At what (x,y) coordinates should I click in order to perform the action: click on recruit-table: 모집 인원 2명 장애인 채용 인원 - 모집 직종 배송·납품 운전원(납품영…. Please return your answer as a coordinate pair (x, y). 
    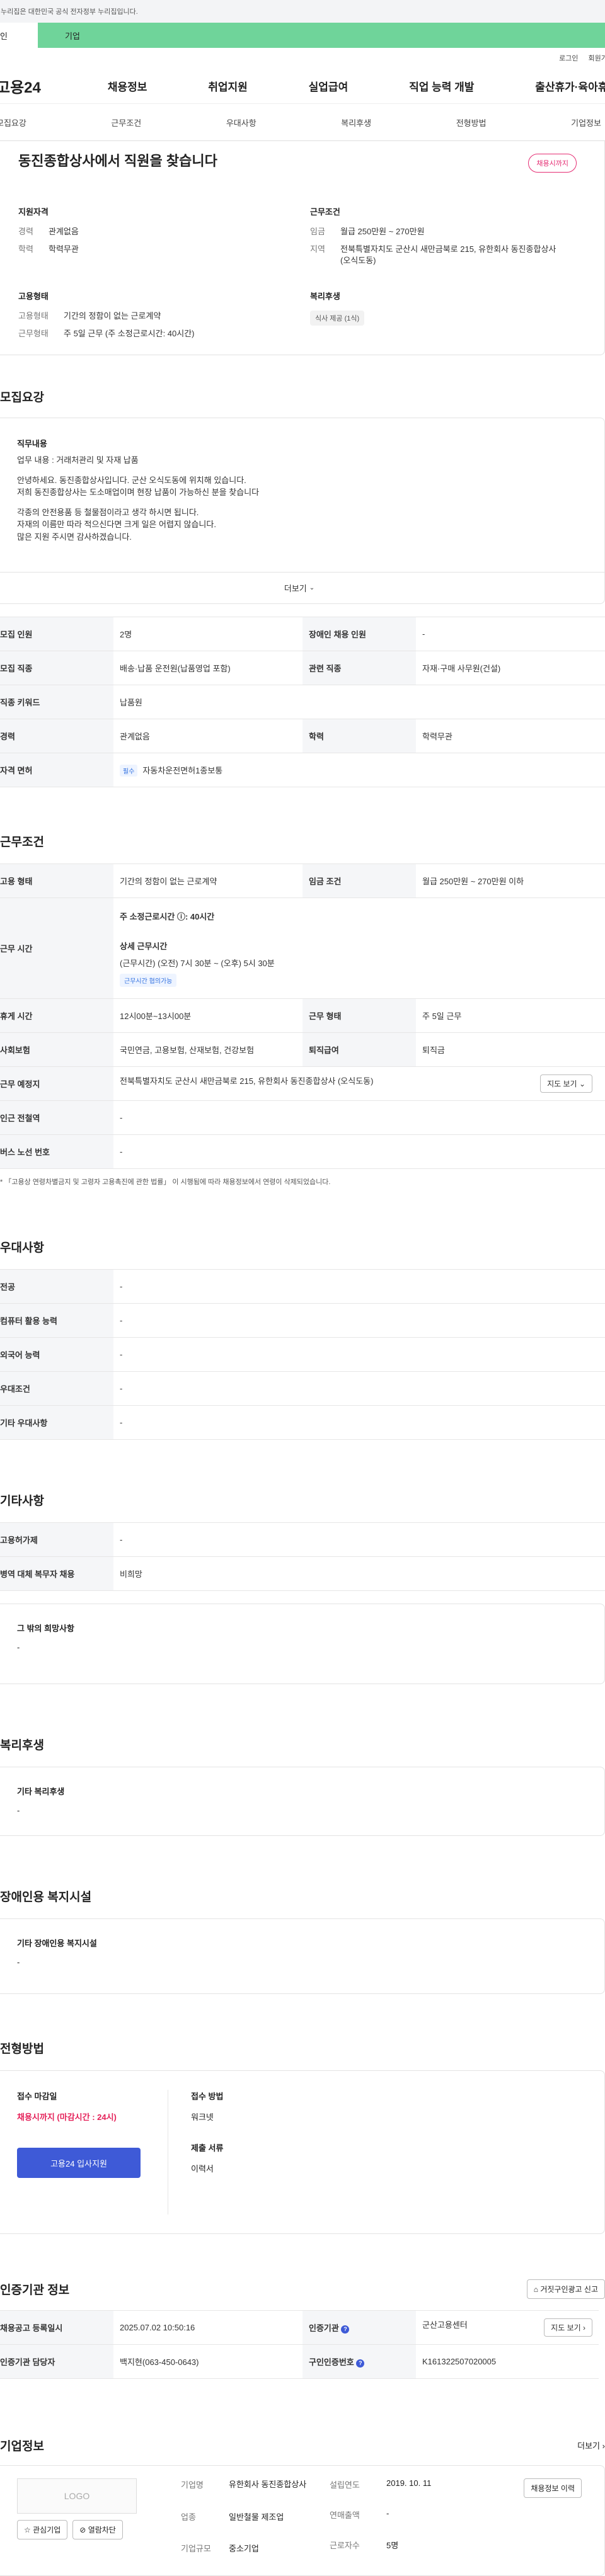
    Looking at the image, I should click on (302, 702).